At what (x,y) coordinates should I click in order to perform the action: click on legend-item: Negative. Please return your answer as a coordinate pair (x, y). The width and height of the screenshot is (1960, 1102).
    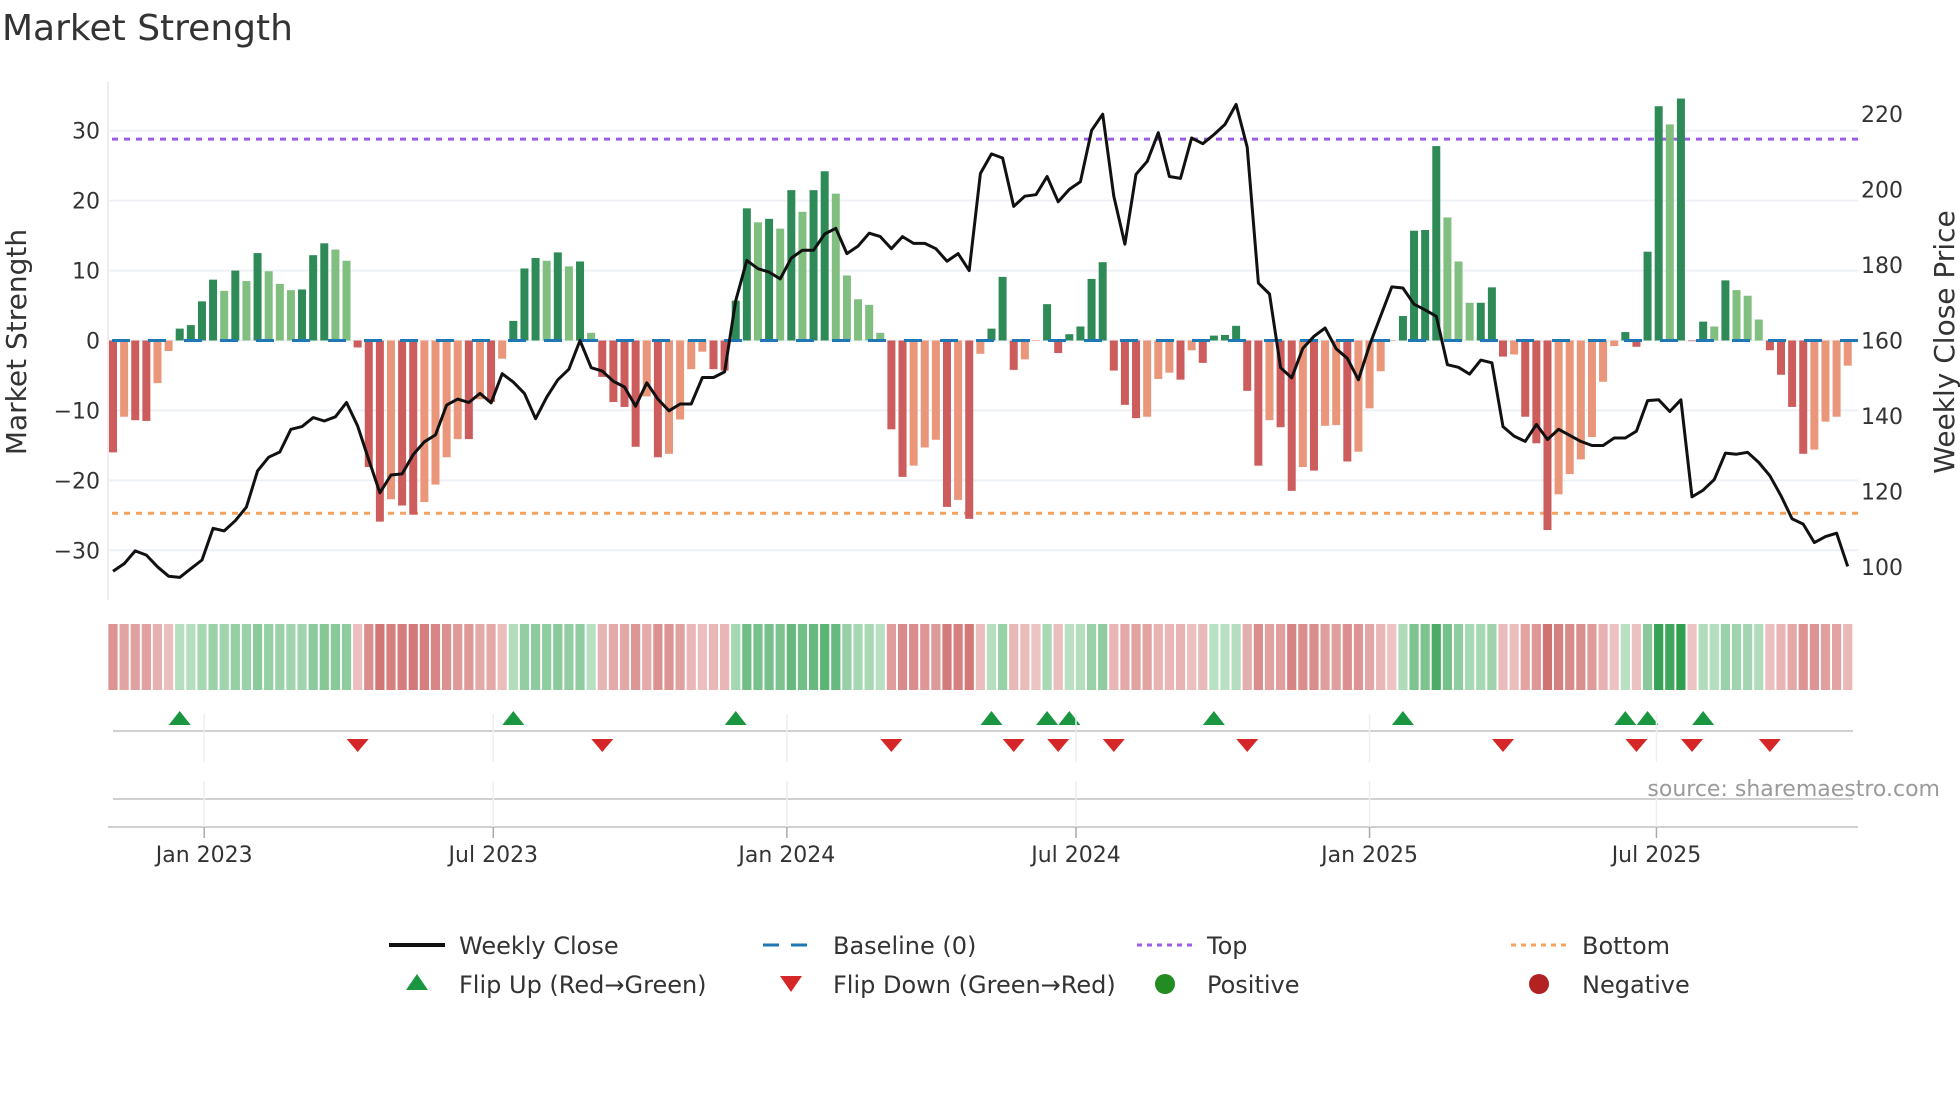
    Looking at the image, I should click on (1609, 985).